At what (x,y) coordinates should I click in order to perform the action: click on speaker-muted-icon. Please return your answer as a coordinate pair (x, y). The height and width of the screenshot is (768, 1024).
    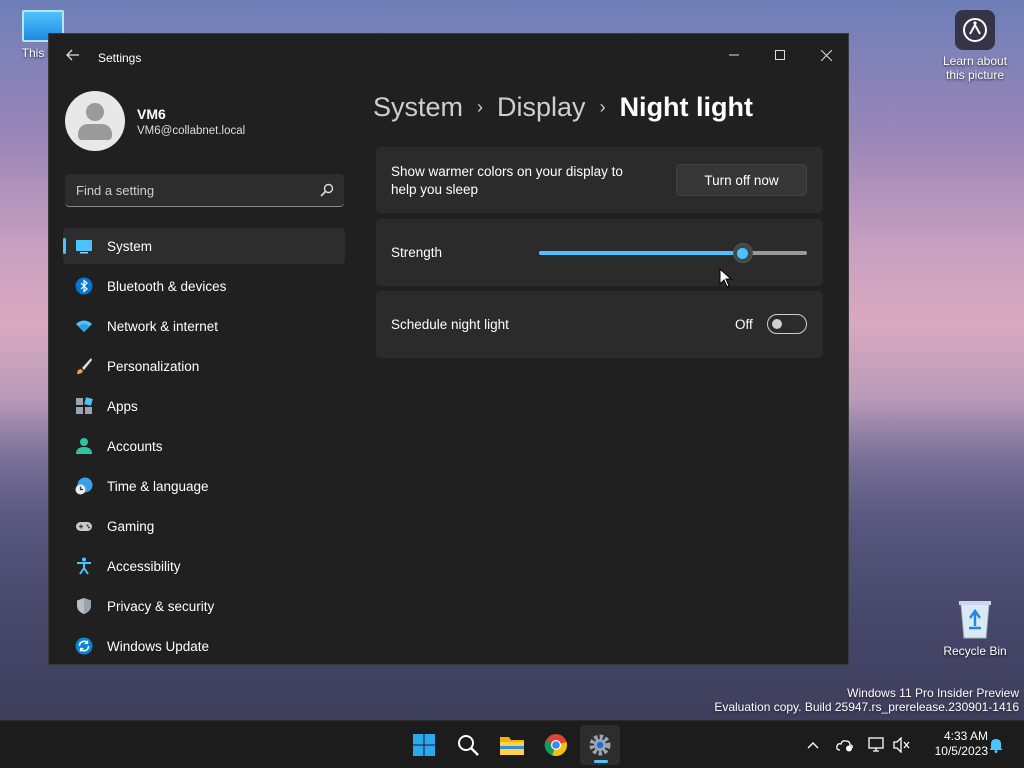
    Looking at the image, I should click on (901, 745).